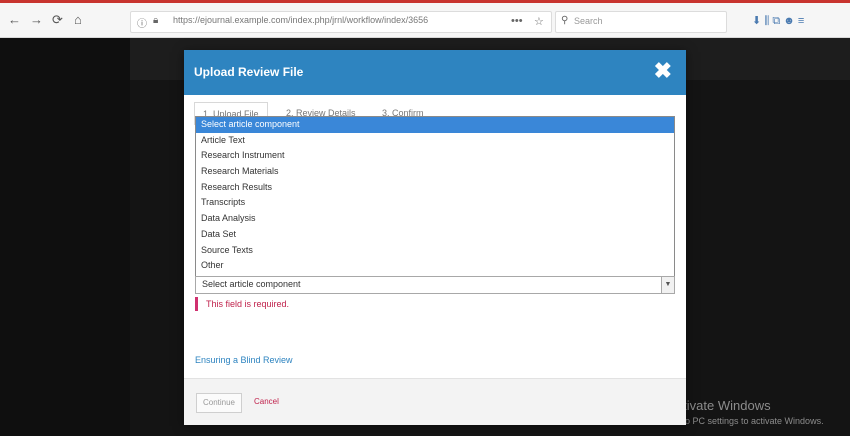  What do you see at coordinates (435, 203) in the screenshot?
I see `option-transcripts: Transcripts` at bounding box center [435, 203].